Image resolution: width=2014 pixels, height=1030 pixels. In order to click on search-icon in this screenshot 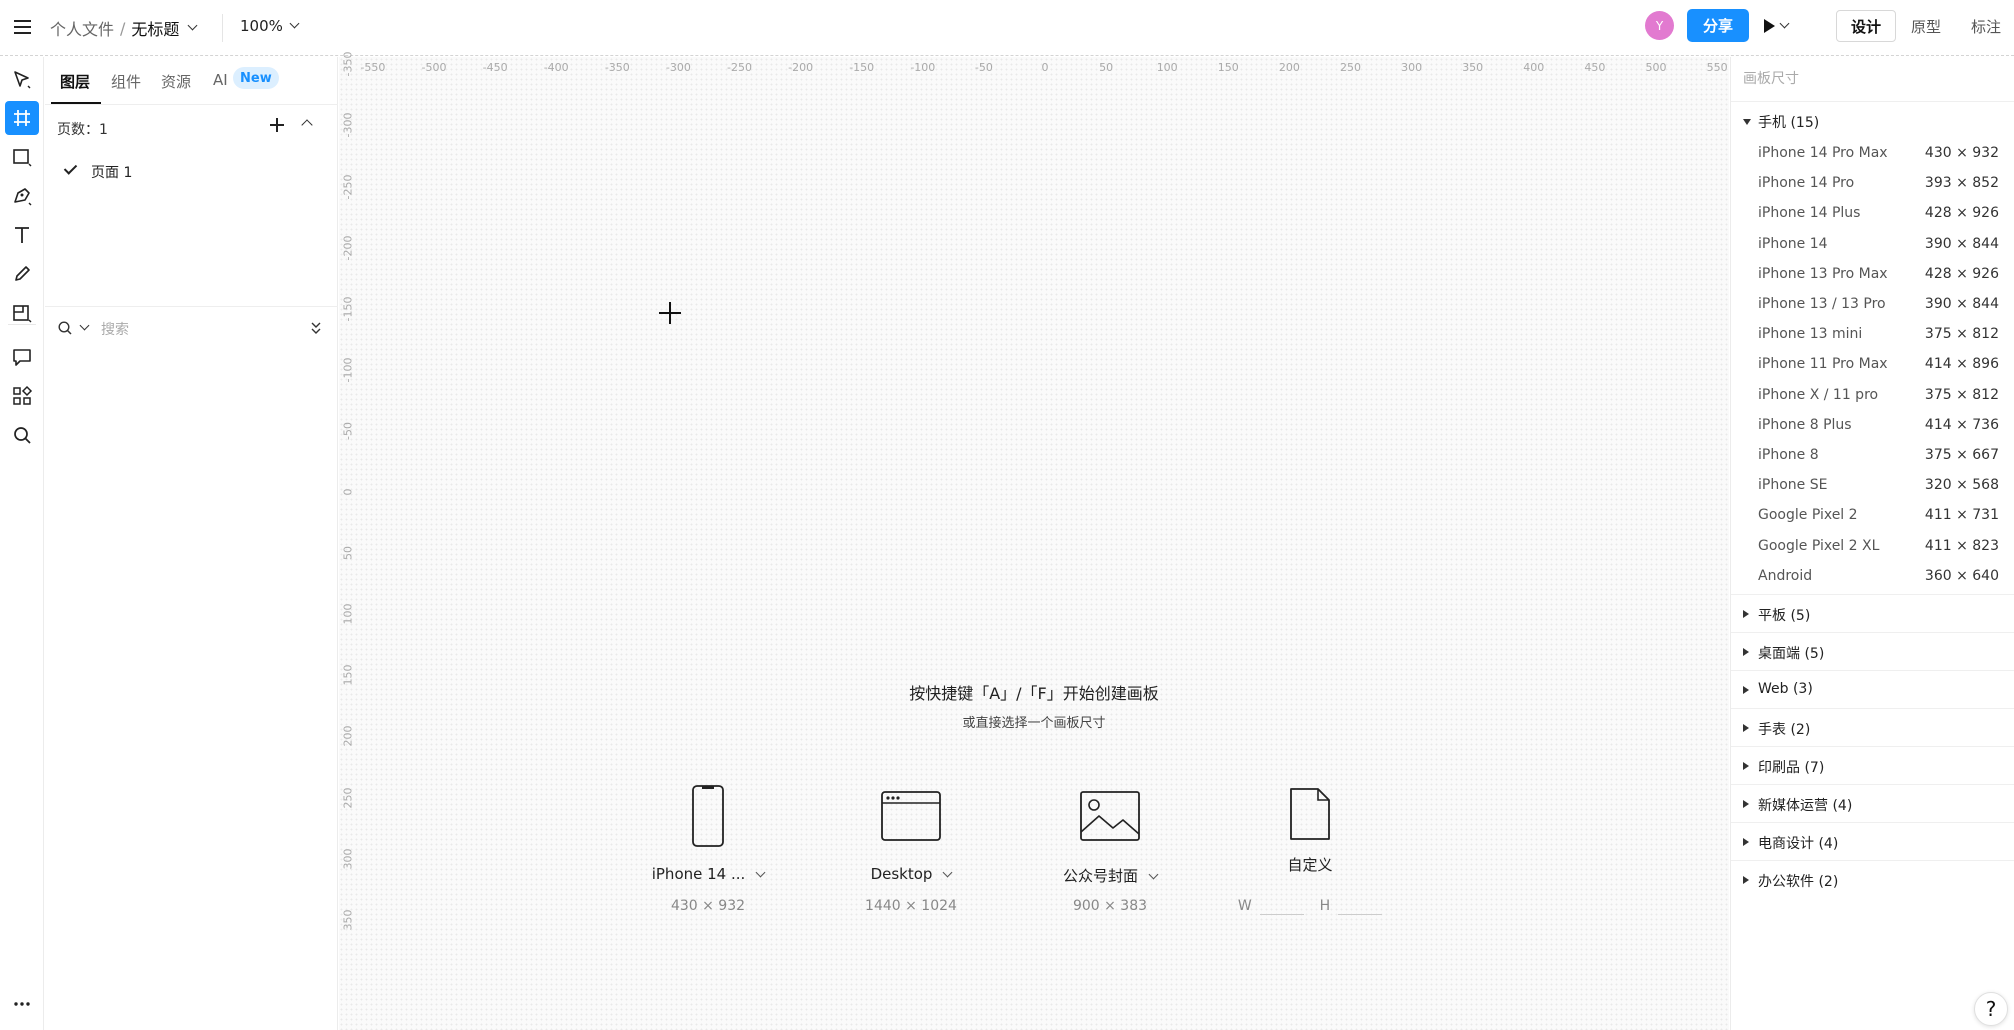, I will do `click(22, 435)`.